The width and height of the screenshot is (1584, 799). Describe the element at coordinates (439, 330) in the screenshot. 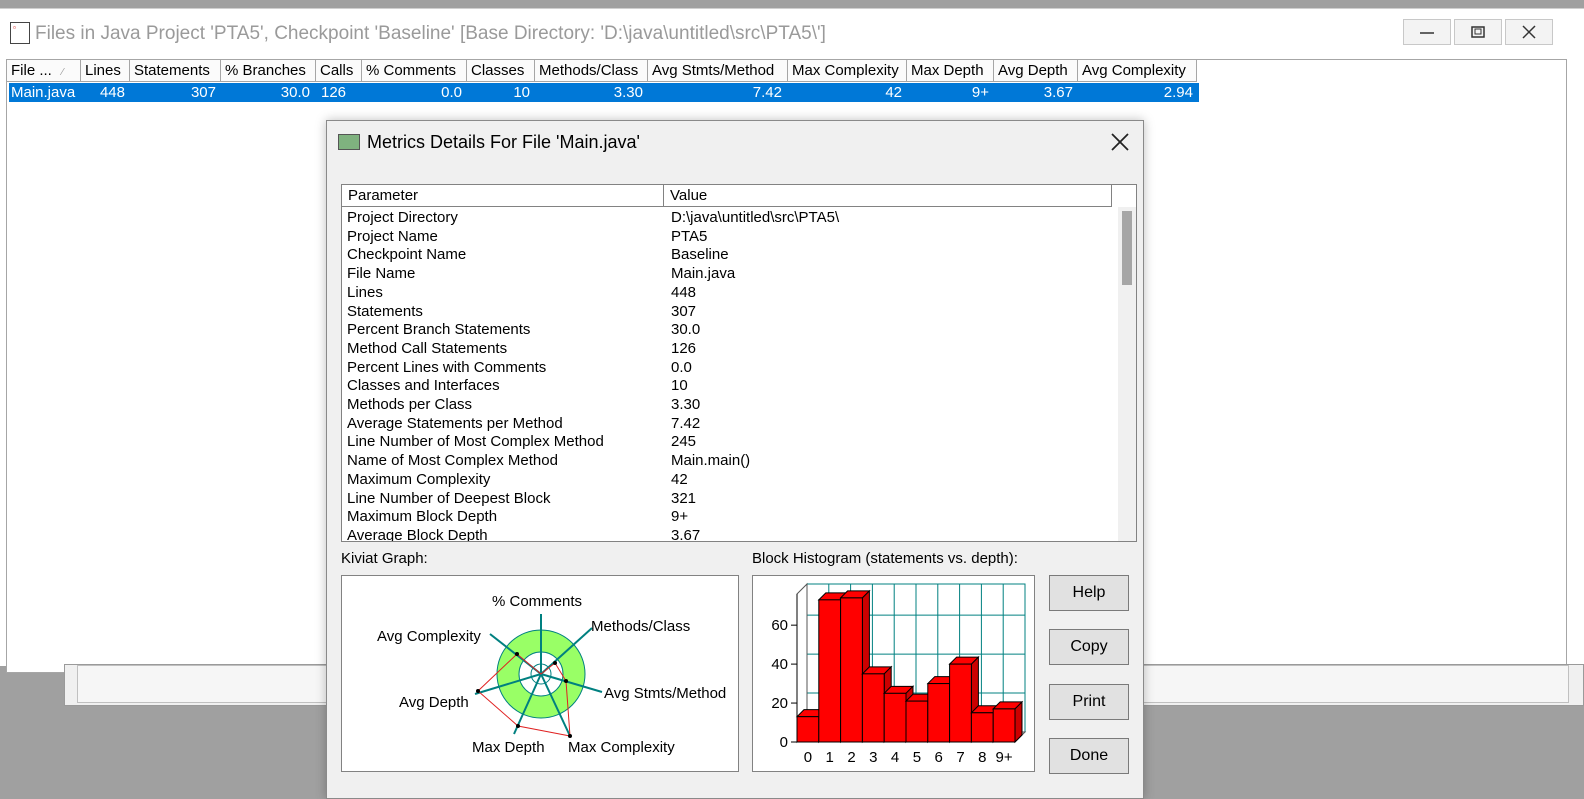

I see `parameter-name: Percent Branch Statements` at that location.